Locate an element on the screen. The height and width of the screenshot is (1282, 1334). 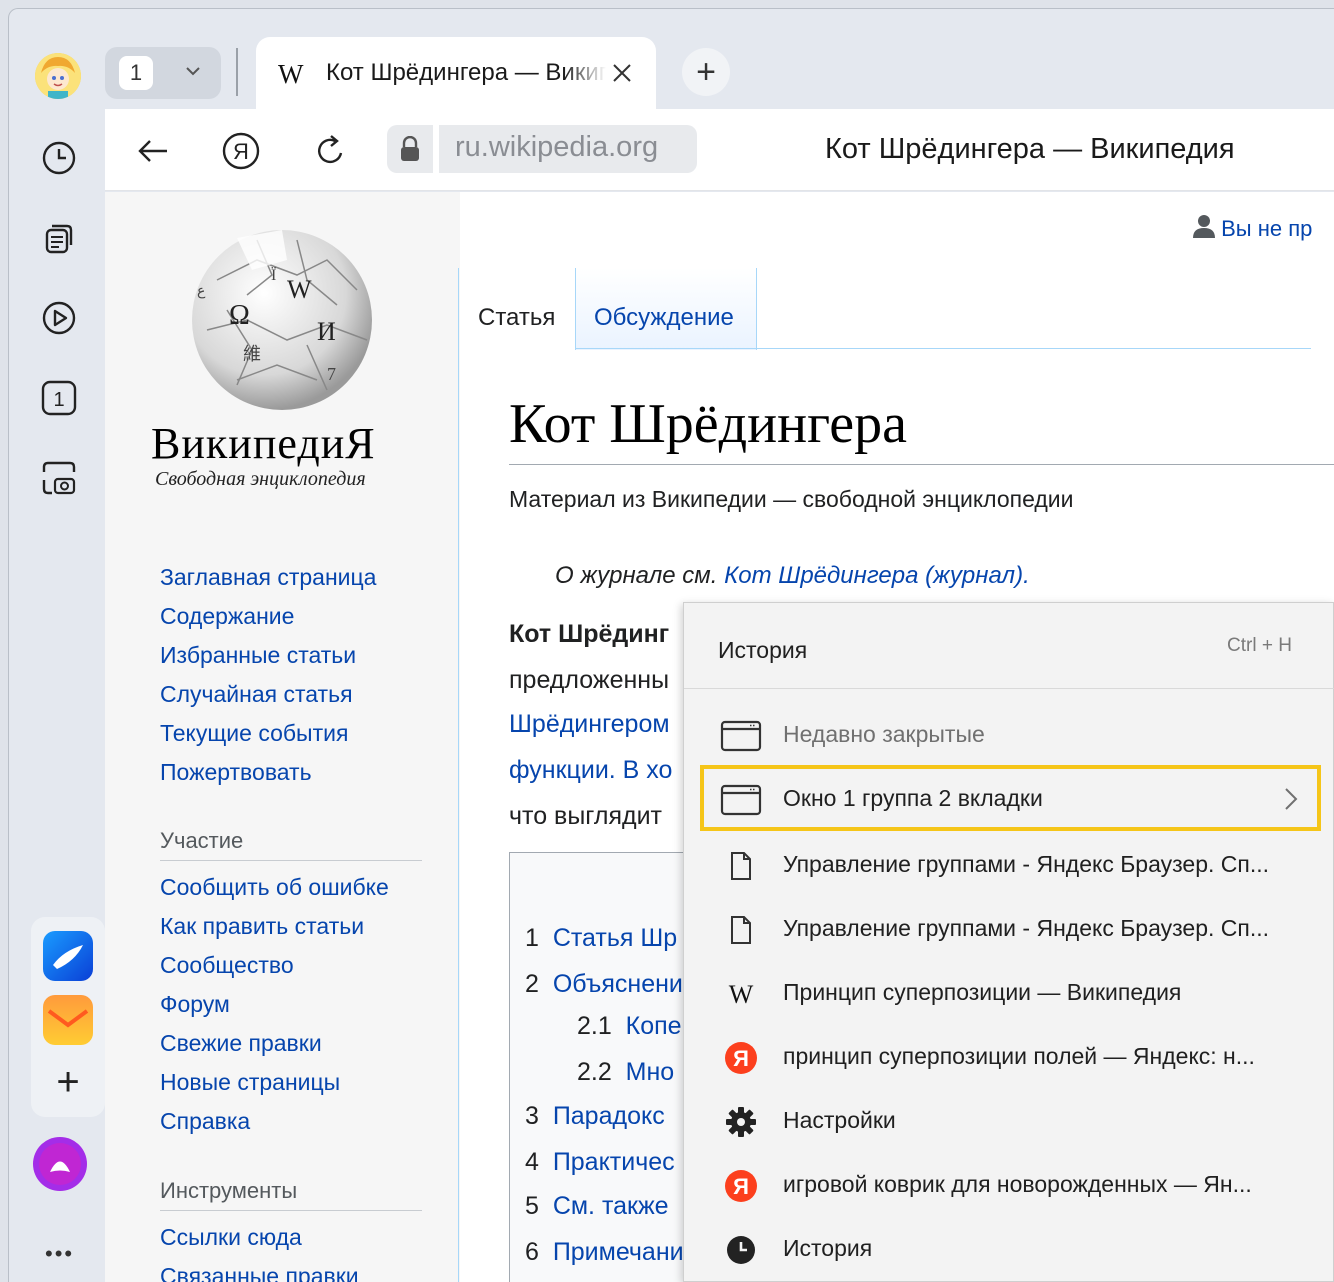
history-menu-header: История Ctrl + H is located at coordinates (1009, 646).